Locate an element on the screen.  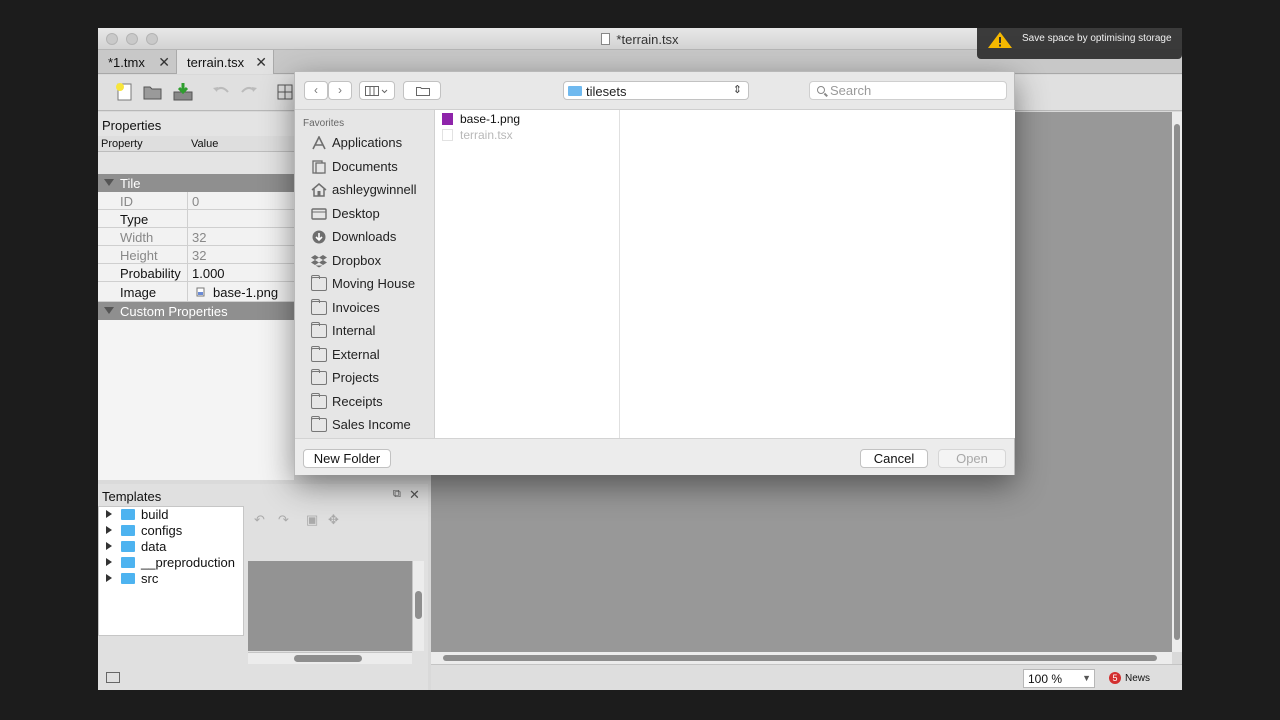
group-label: Custom Properties is located at coordinates (174, 311).